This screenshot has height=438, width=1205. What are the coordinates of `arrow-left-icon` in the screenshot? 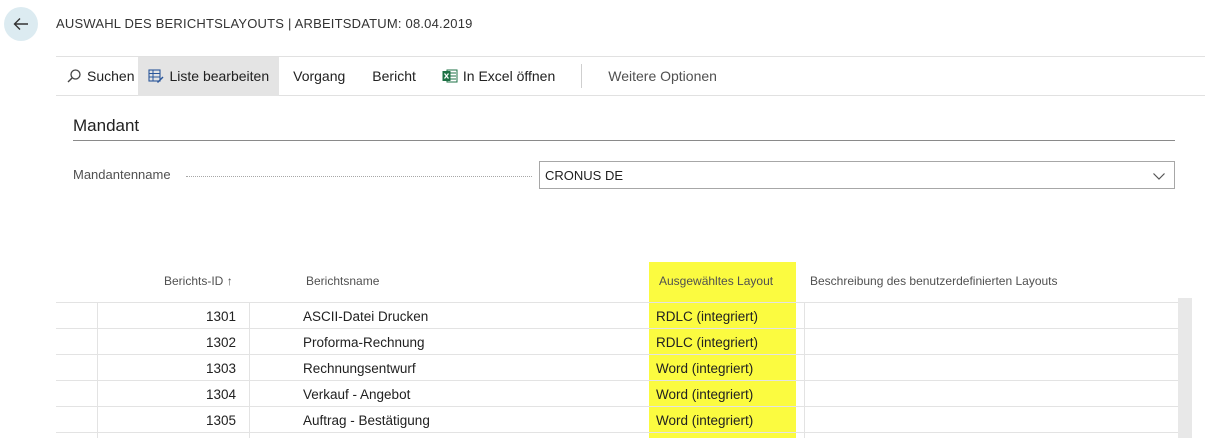 It's located at (20, 24).